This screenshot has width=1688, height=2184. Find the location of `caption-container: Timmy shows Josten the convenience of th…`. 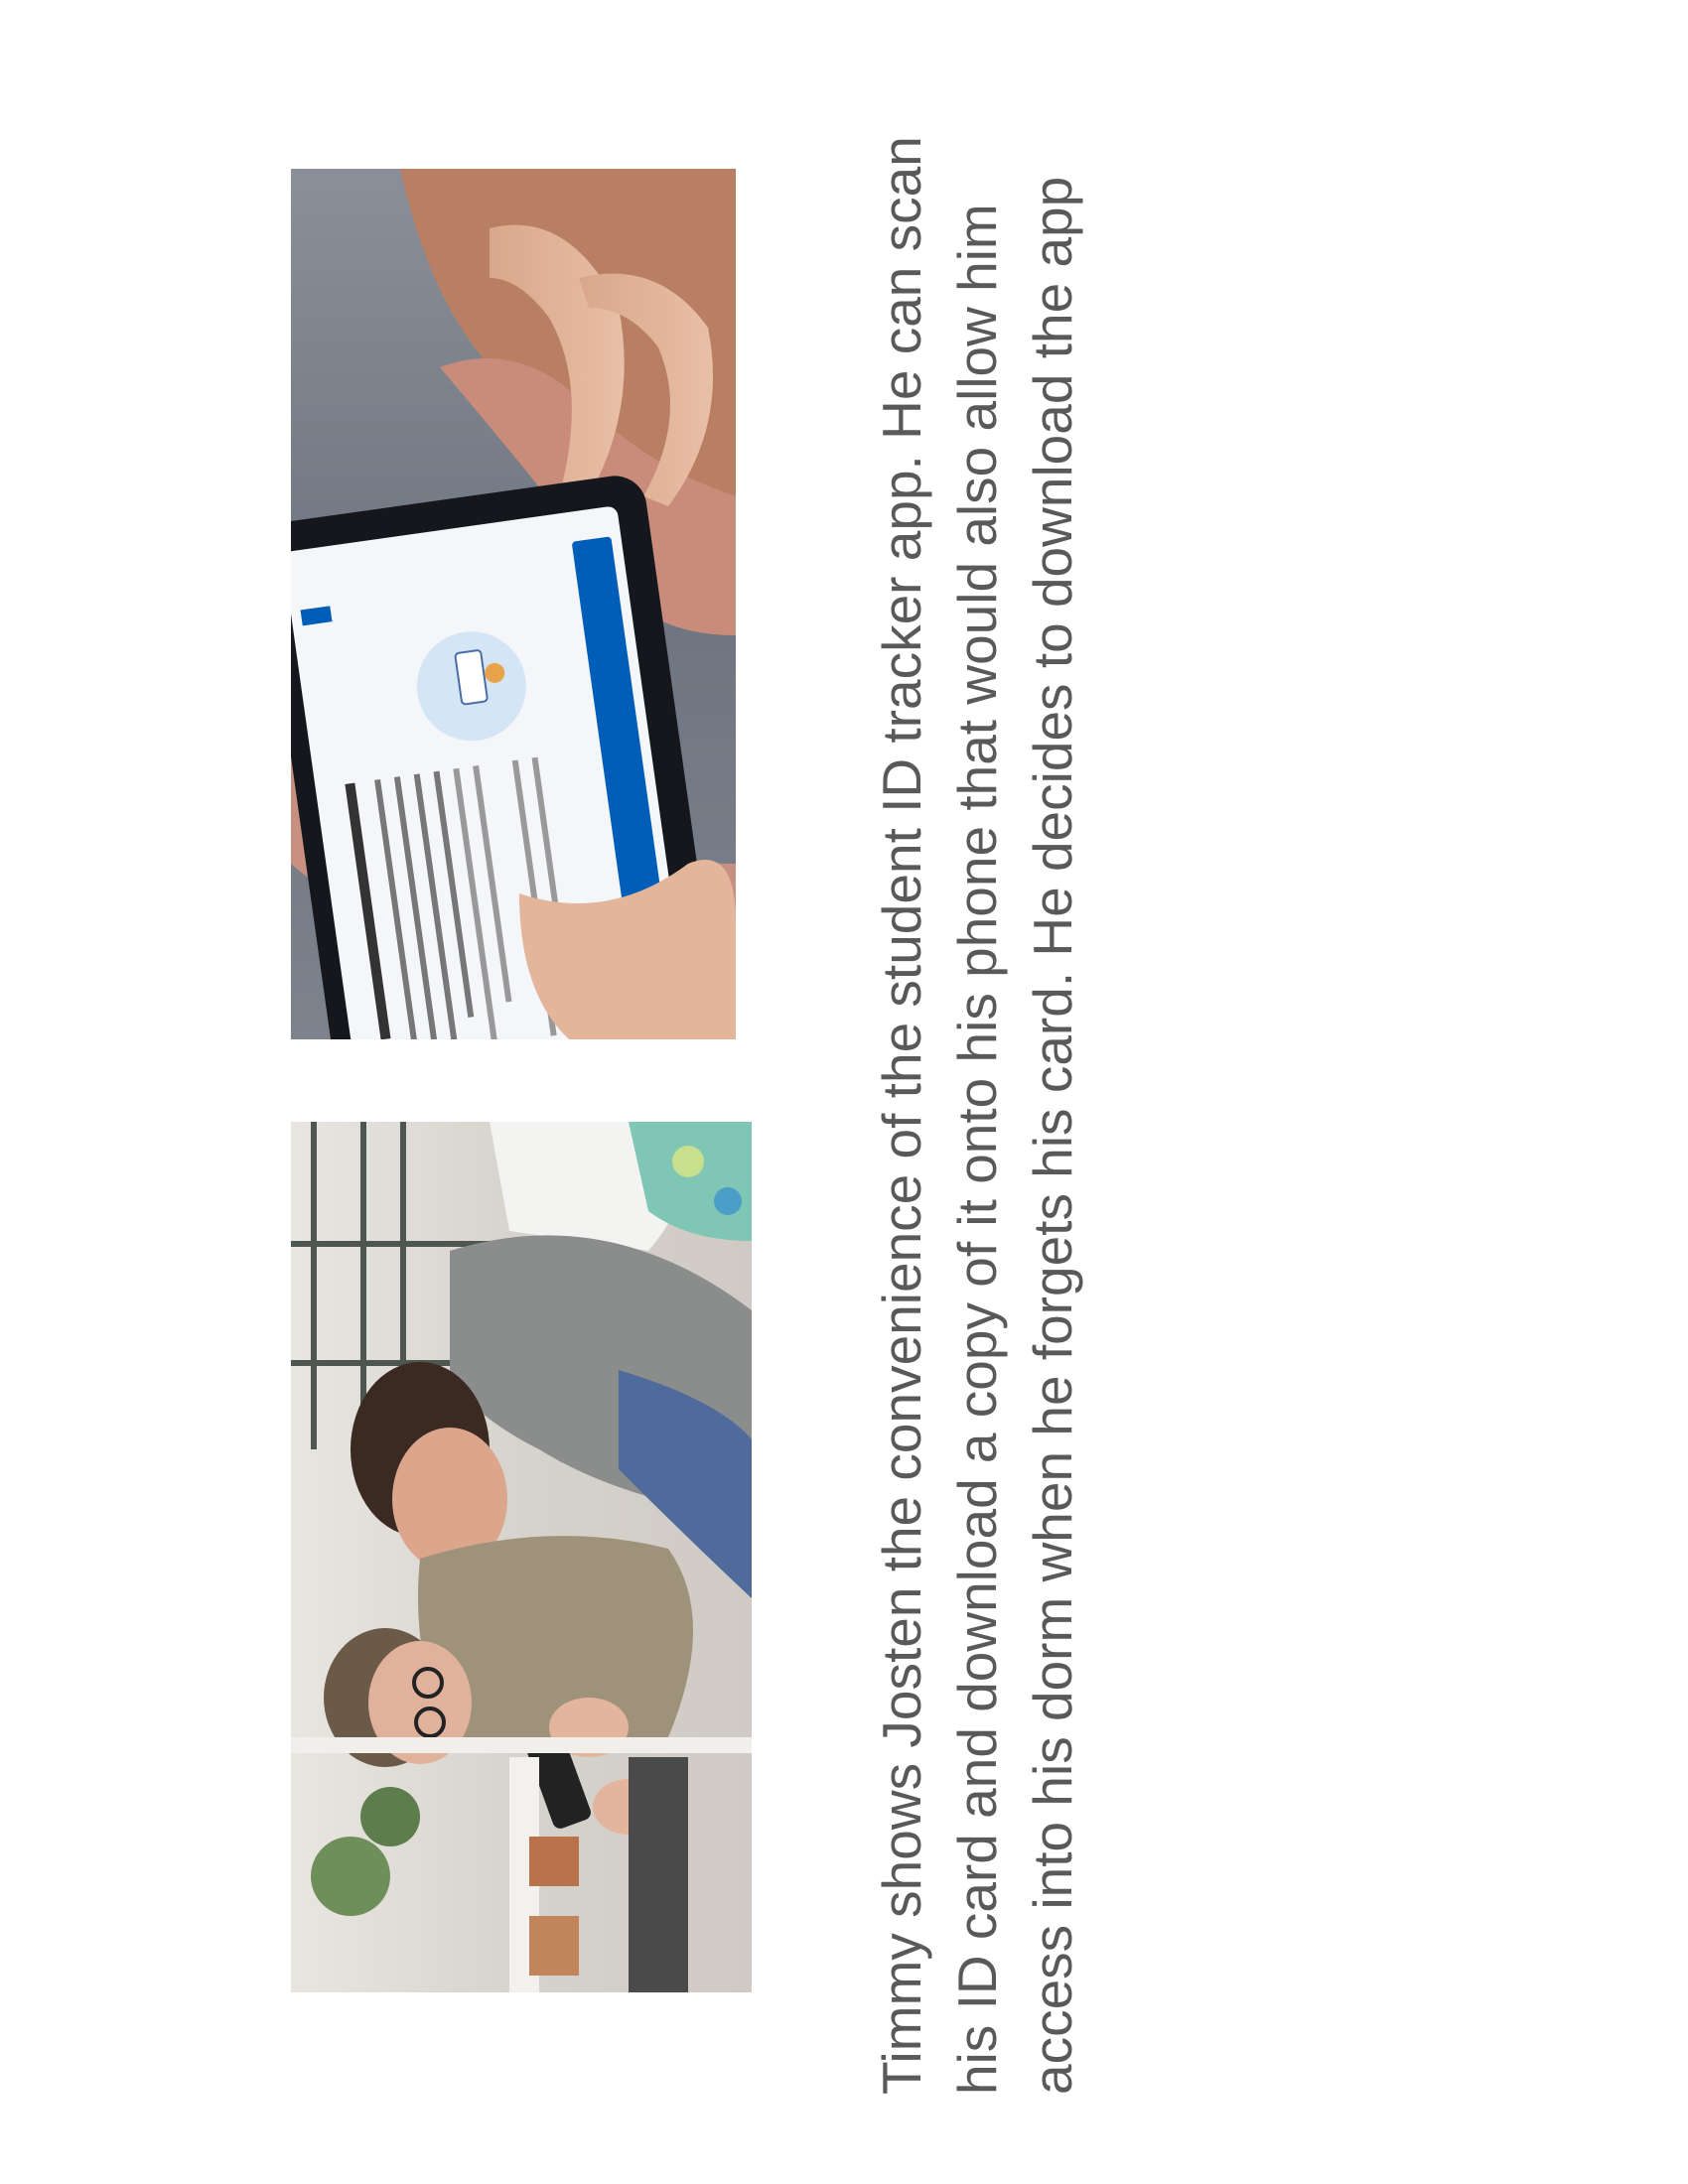

caption-container: Timmy shows Josten the convenience of th… is located at coordinates (973, 1112).